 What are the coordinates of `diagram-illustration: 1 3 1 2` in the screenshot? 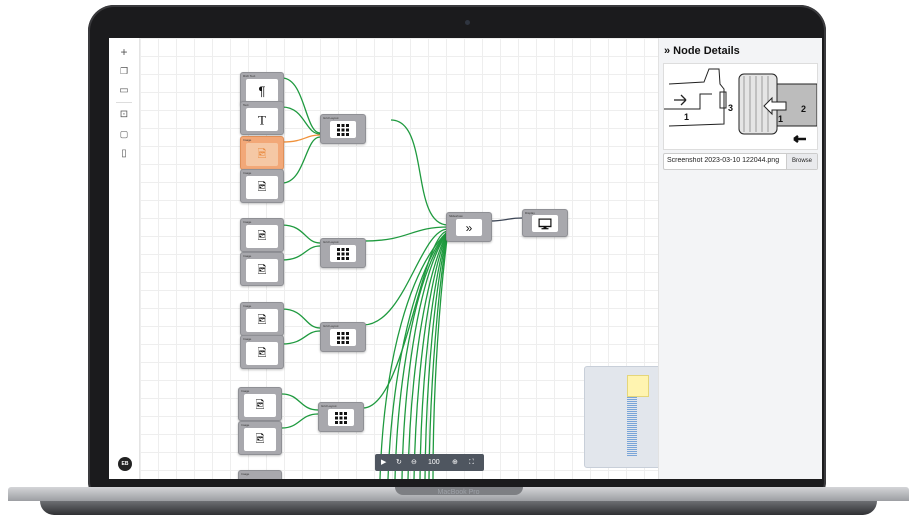 It's located at (740, 106).